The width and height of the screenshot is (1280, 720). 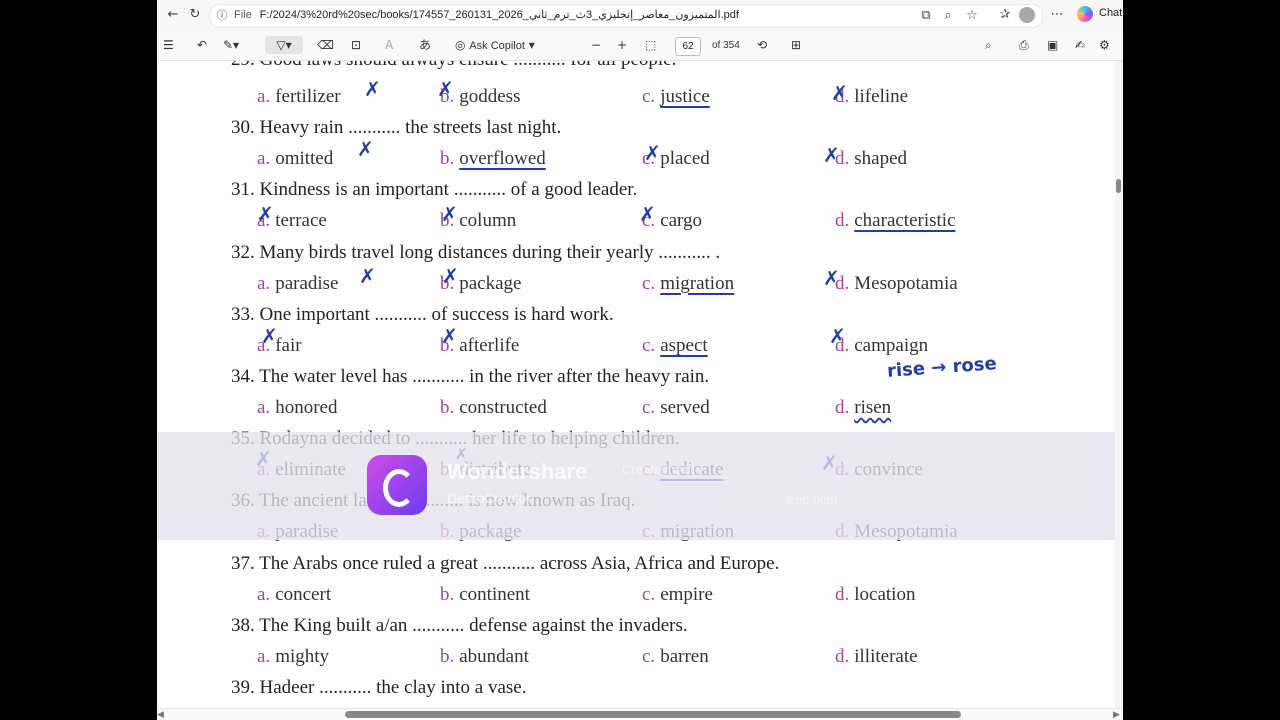 What do you see at coordinates (688, 46) in the screenshot?
I see `page-number-input: 62` at bounding box center [688, 46].